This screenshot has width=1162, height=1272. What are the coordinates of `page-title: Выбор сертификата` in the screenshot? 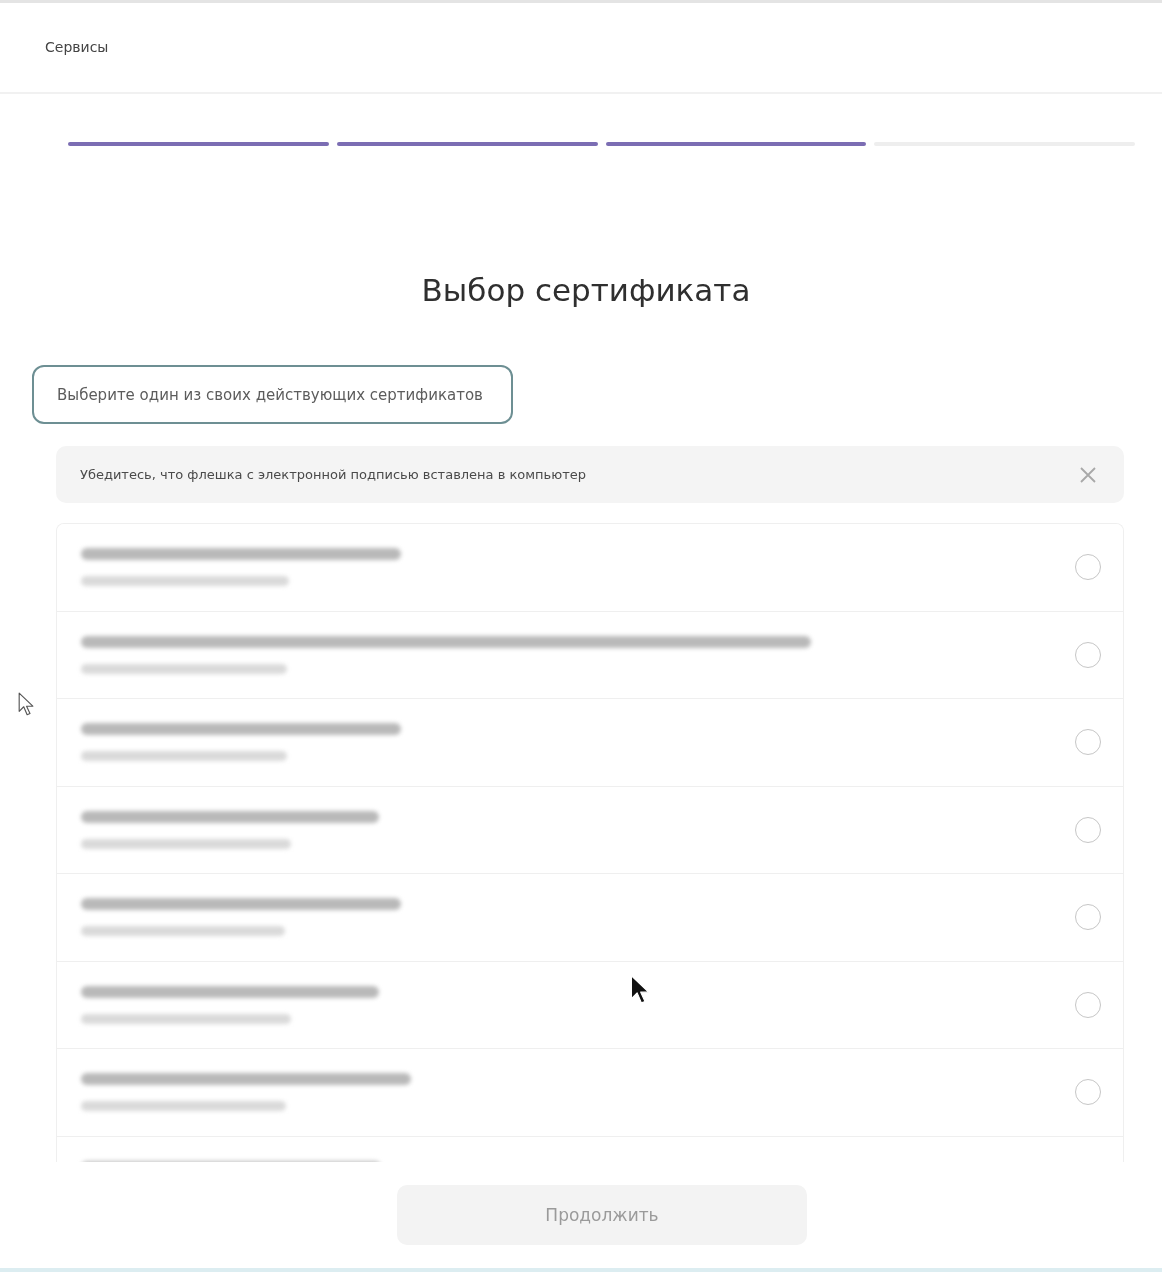 It's located at (586, 290).